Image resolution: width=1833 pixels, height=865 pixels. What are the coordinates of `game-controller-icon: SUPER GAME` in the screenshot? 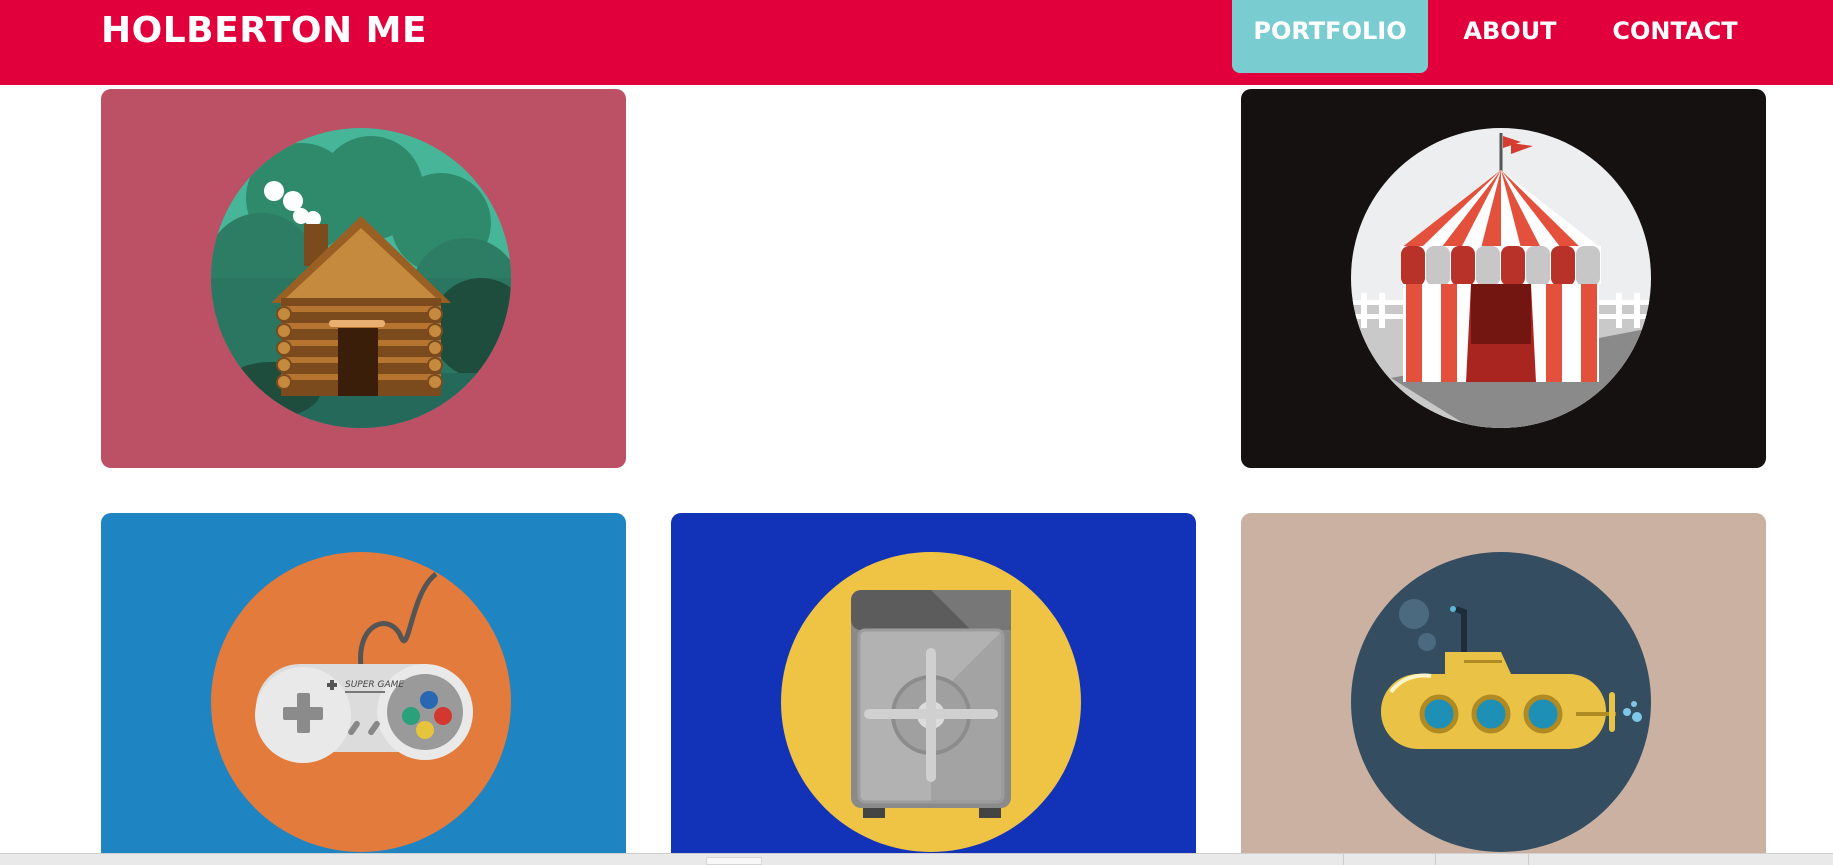 It's located at (361, 702).